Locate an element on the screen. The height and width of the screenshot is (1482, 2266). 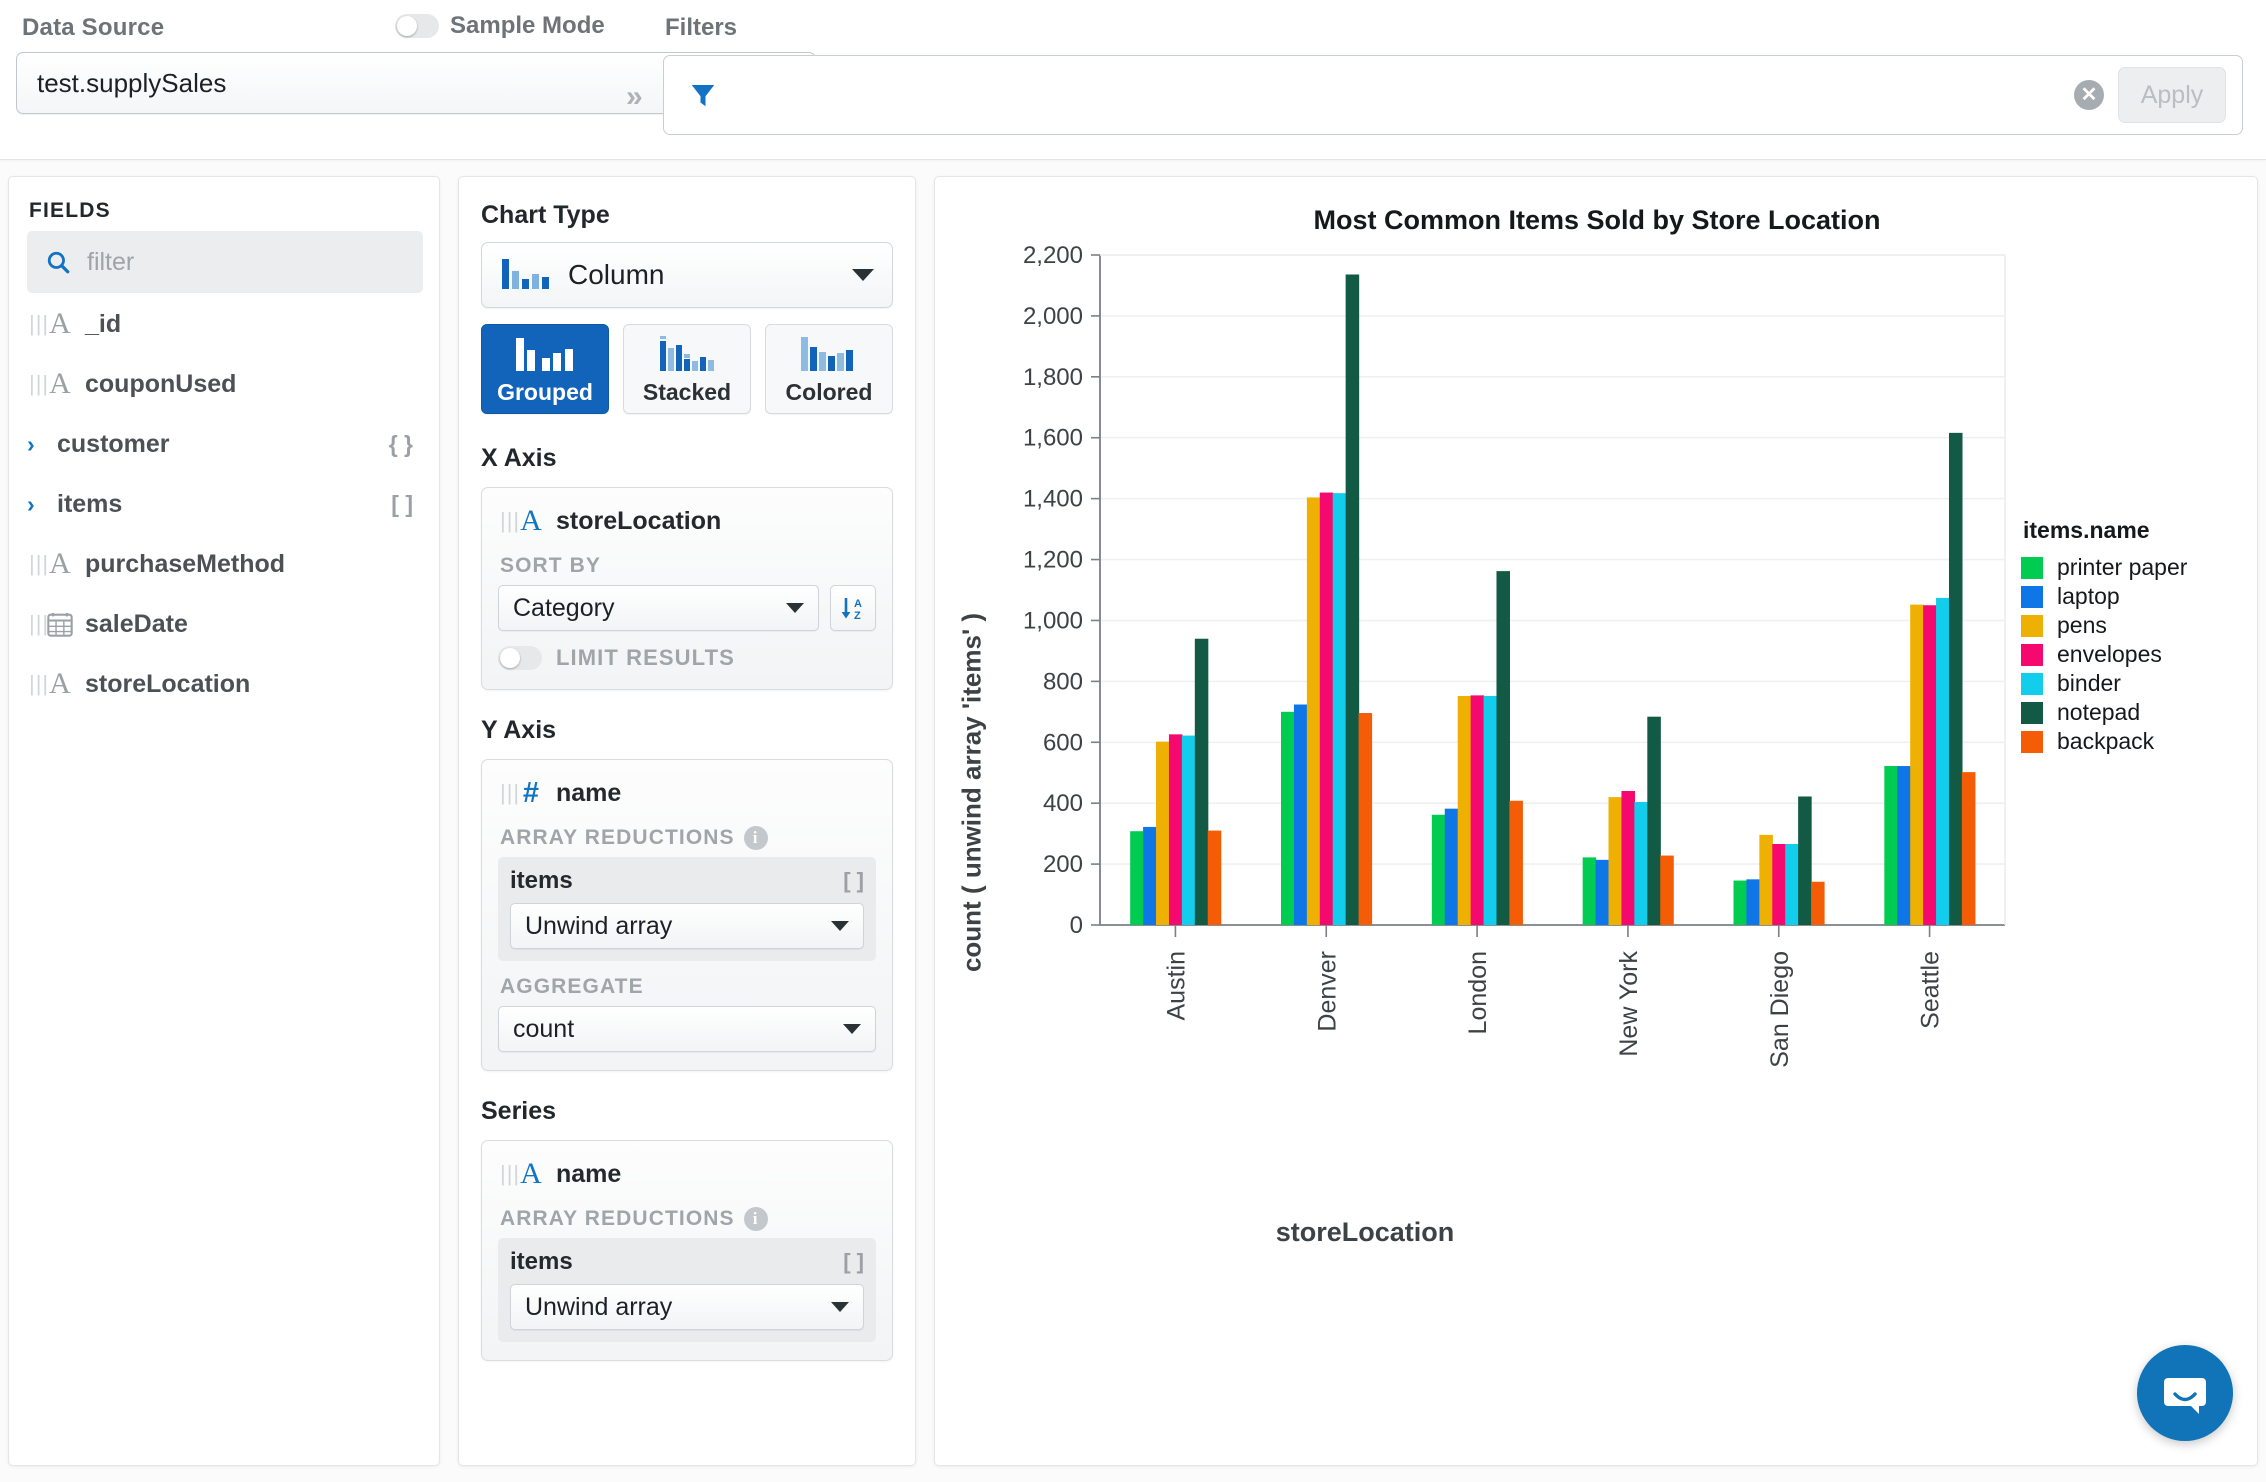
limit-results-toggle is located at coordinates (520, 658).